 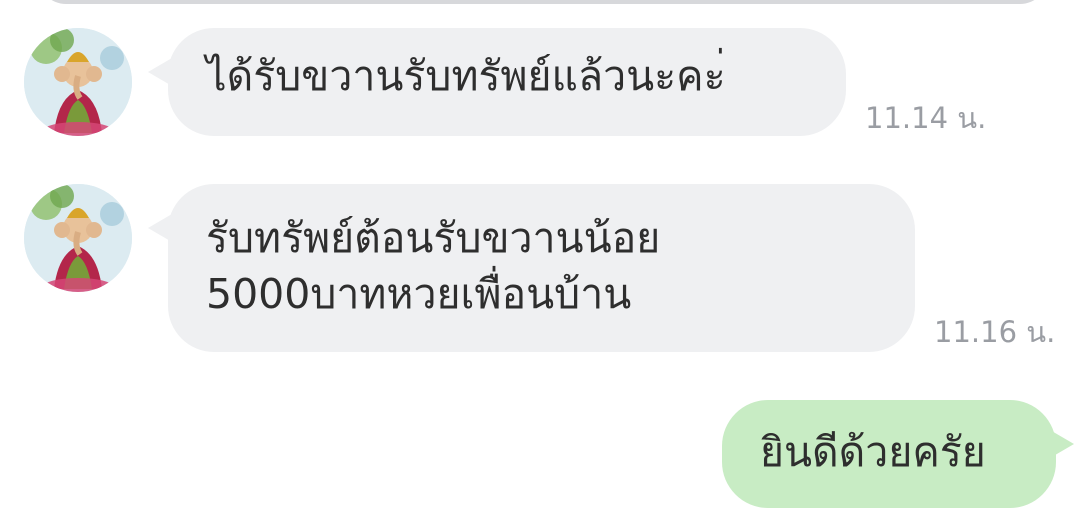 What do you see at coordinates (419, 294) in the screenshot?
I see `message-text-line-2: 5000บาทหวยเพื่อนบ้าน` at bounding box center [419, 294].